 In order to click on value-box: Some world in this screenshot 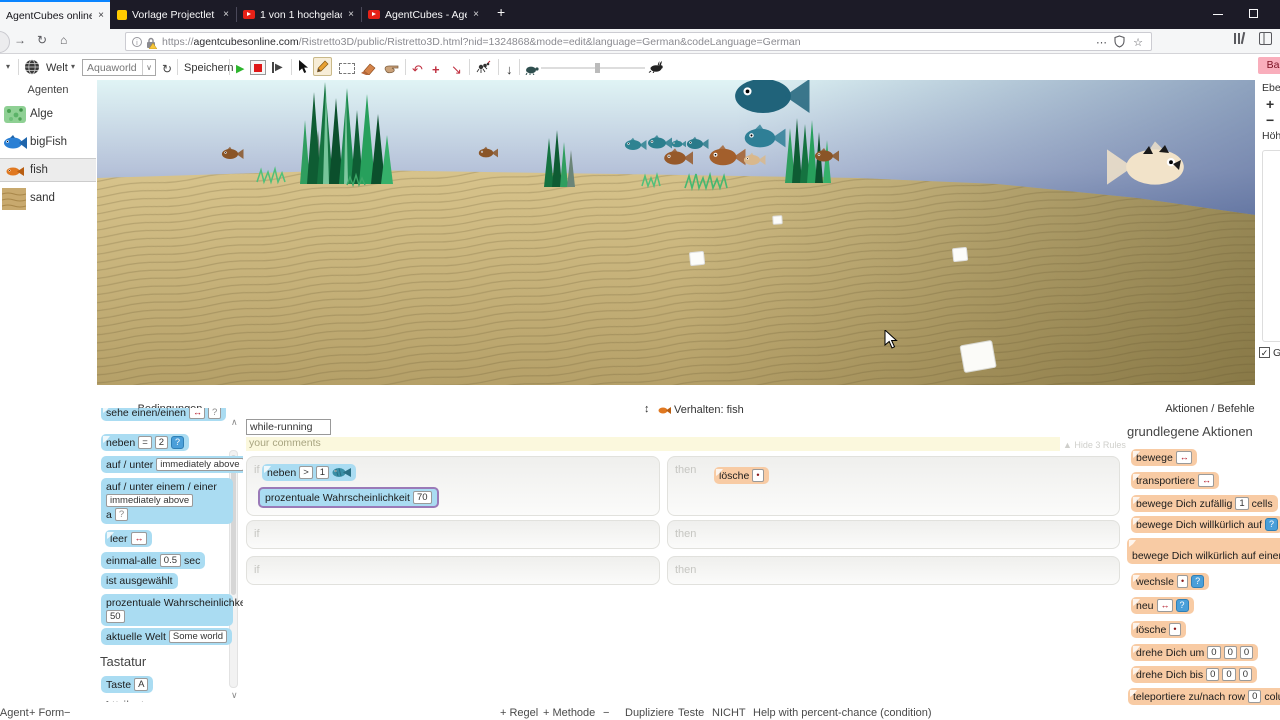, I will do `click(198, 636)`.